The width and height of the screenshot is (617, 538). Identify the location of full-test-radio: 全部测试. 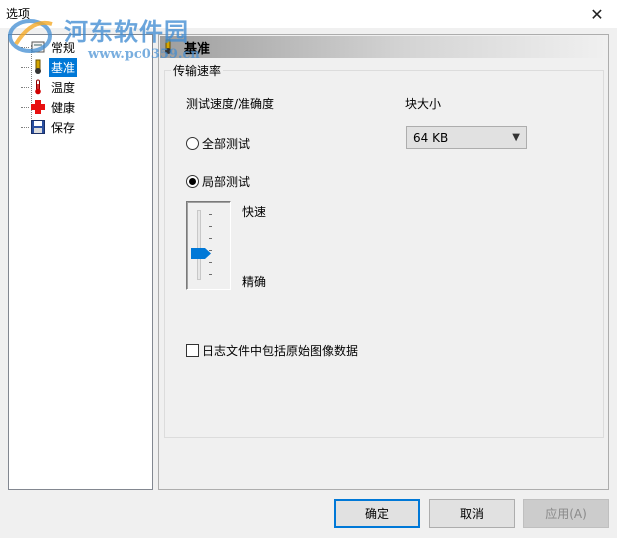
(218, 143).